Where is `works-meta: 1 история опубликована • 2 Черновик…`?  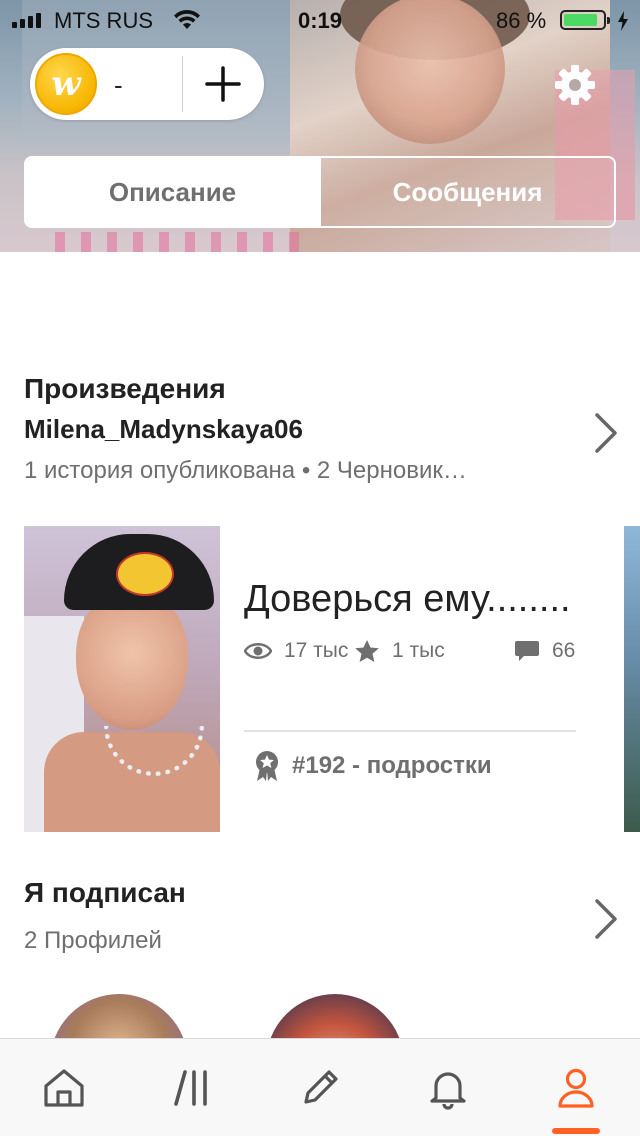 works-meta: 1 история опубликована • 2 Черновик… is located at coordinates (245, 470).